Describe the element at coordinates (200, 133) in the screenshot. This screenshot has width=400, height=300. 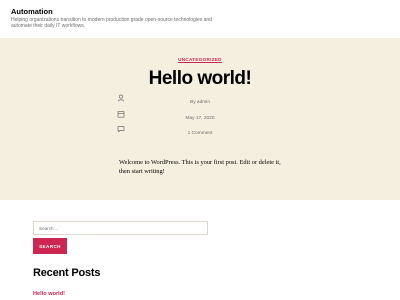
I see `post-comments-link: 1 Comment` at that location.